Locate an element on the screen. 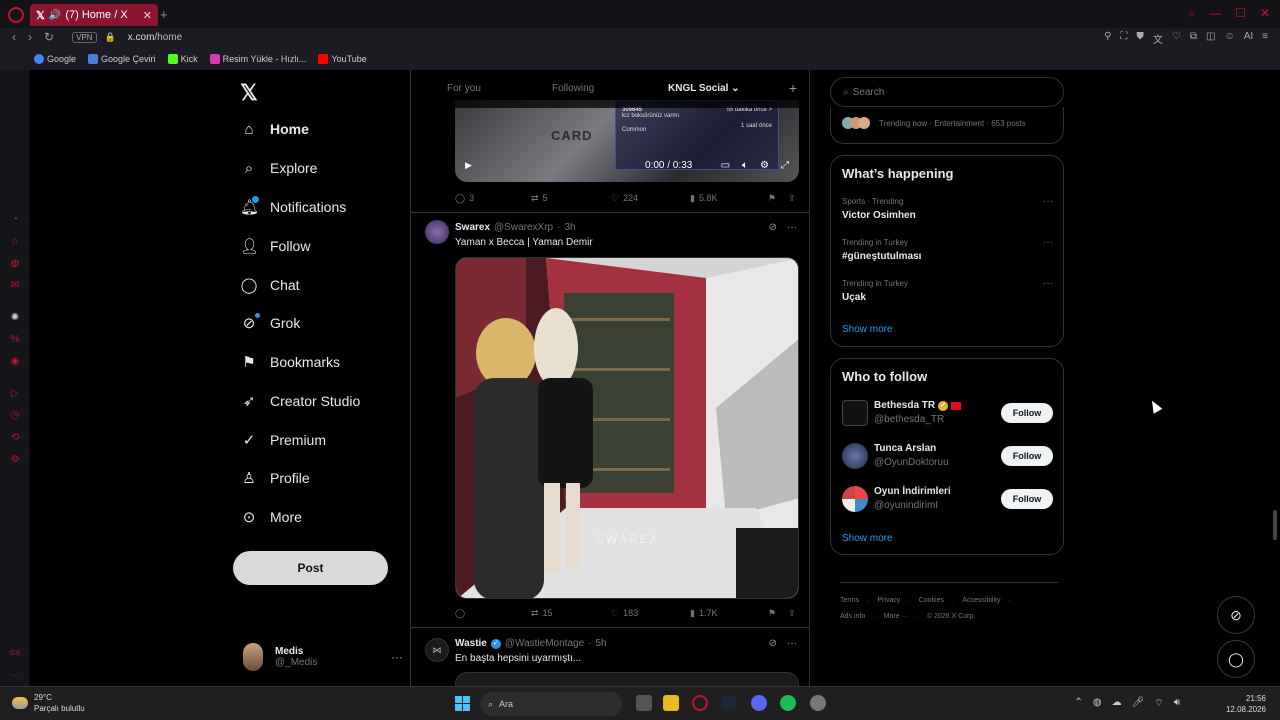 The width and height of the screenshot is (1280, 720). bookmark-youtube: YouTube is located at coordinates (342, 59).